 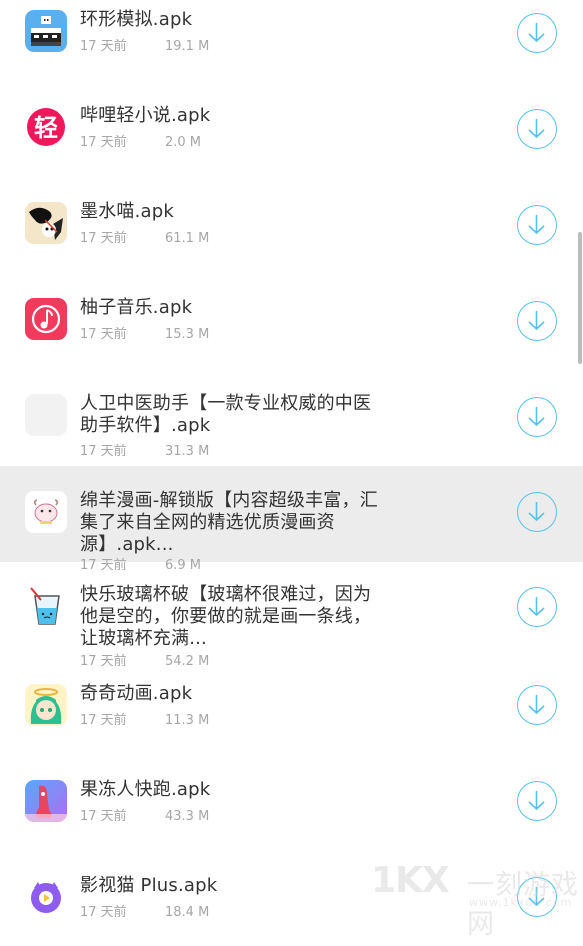 I want to click on file-name: 影视猫 Plus.apk, so click(x=149, y=885).